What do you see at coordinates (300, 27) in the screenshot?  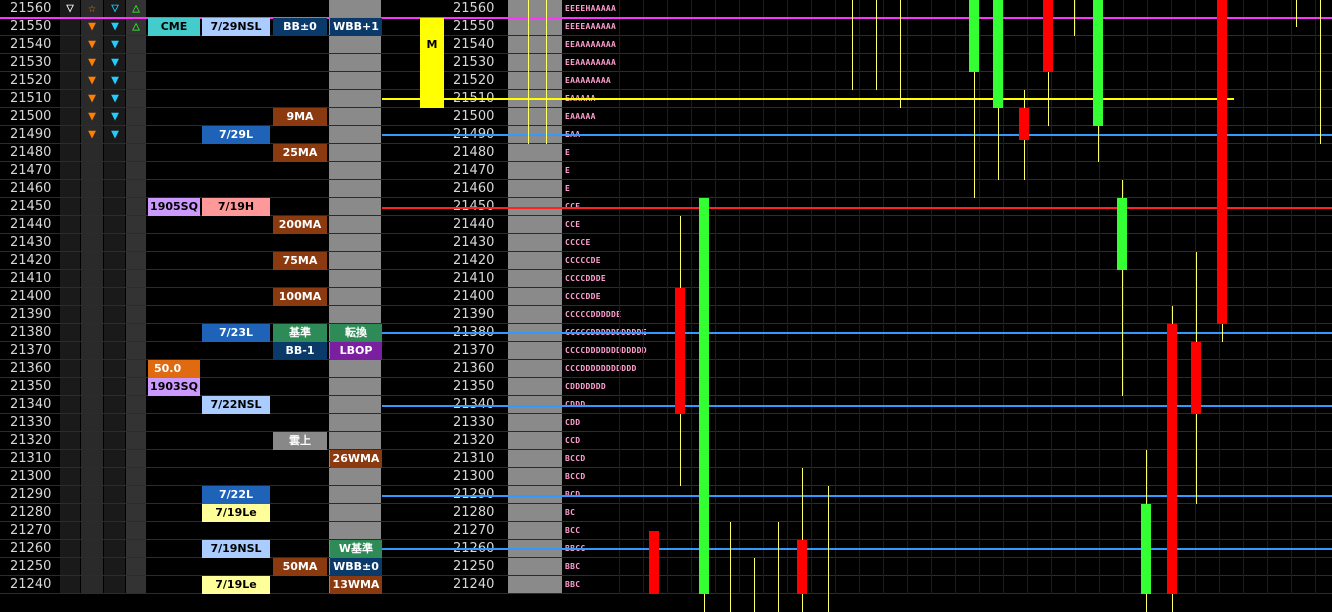 I see `label-bb0: BB±0` at bounding box center [300, 27].